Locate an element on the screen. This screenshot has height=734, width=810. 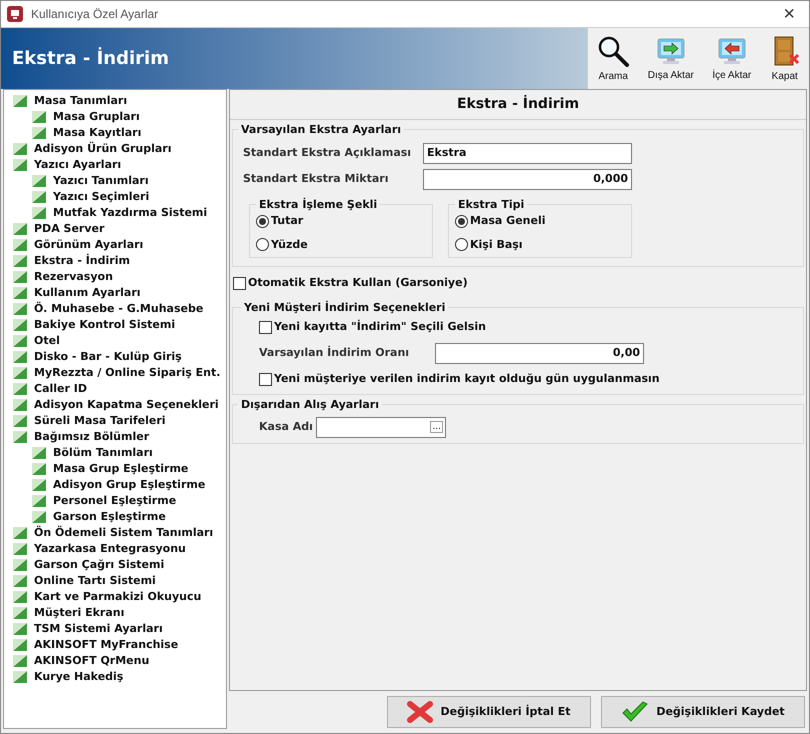
checkbox-label: Yeni kayıtta "İndirim" Seçili Gelsin is located at coordinates (380, 327).